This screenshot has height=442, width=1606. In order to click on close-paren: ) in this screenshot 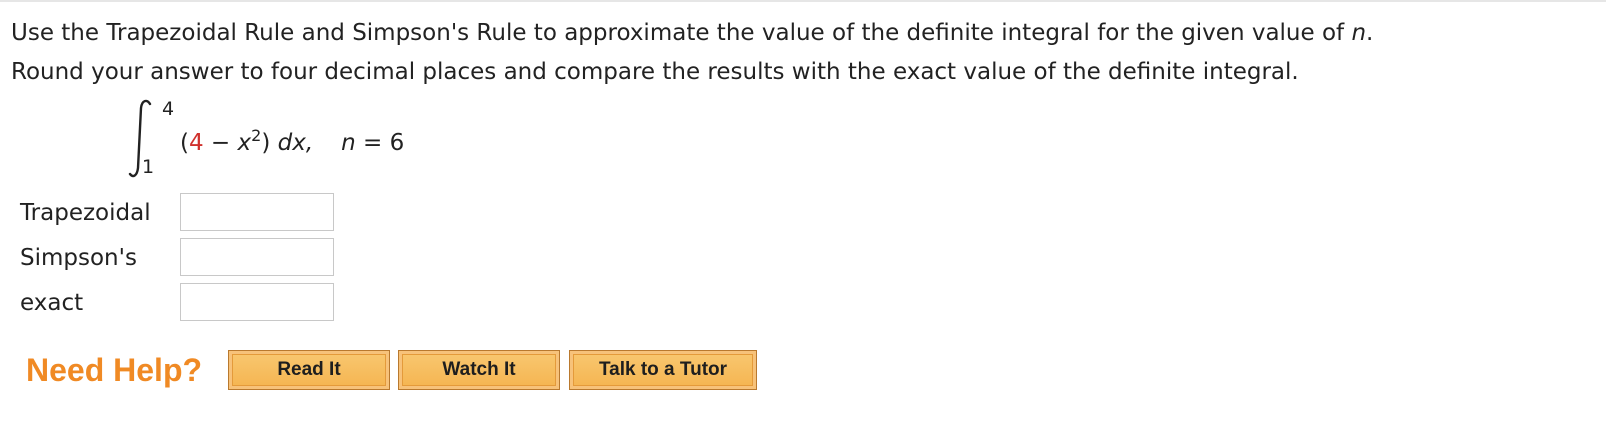, I will do `click(266, 143)`.